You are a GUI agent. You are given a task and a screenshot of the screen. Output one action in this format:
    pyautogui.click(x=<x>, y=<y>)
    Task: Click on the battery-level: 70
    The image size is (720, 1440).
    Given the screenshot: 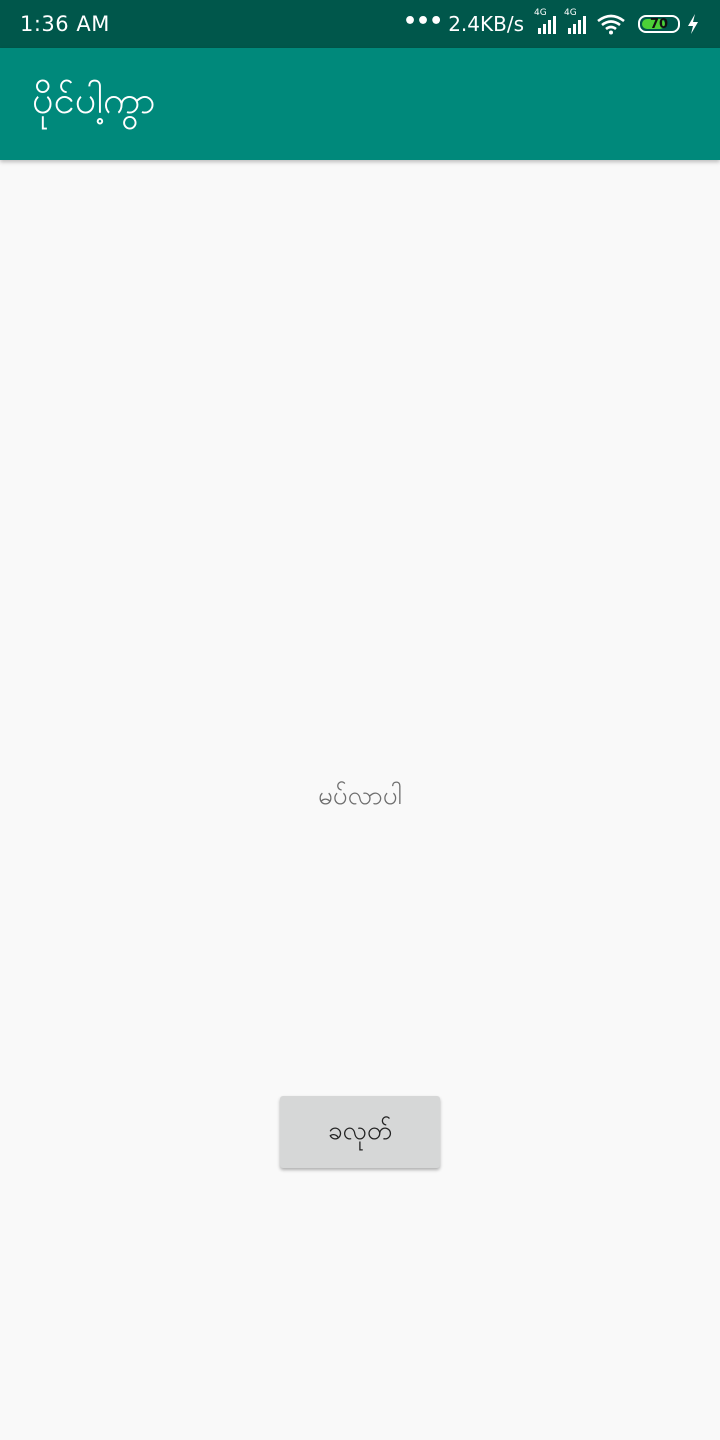 What is the action you would take?
    pyautogui.click(x=659, y=24)
    